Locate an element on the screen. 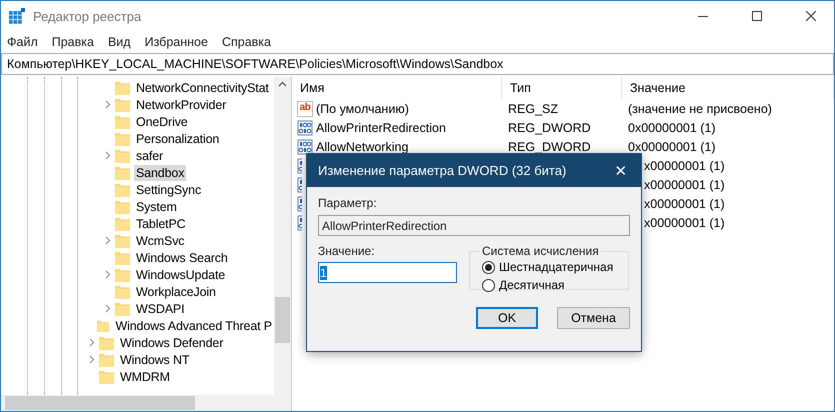  vertical-scrollbar is located at coordinates (282, 236).